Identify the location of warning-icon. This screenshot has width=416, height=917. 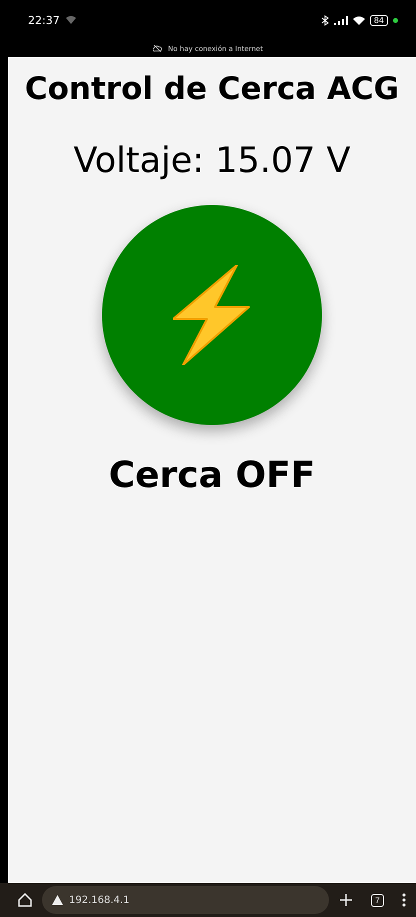
(57, 900).